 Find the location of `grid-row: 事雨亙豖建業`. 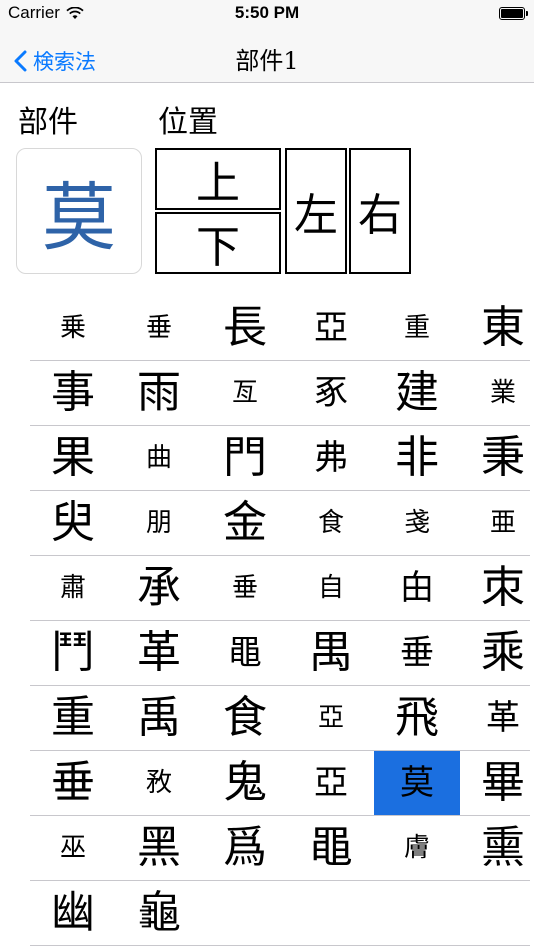

grid-row: 事雨亙豖建業 is located at coordinates (280, 393).